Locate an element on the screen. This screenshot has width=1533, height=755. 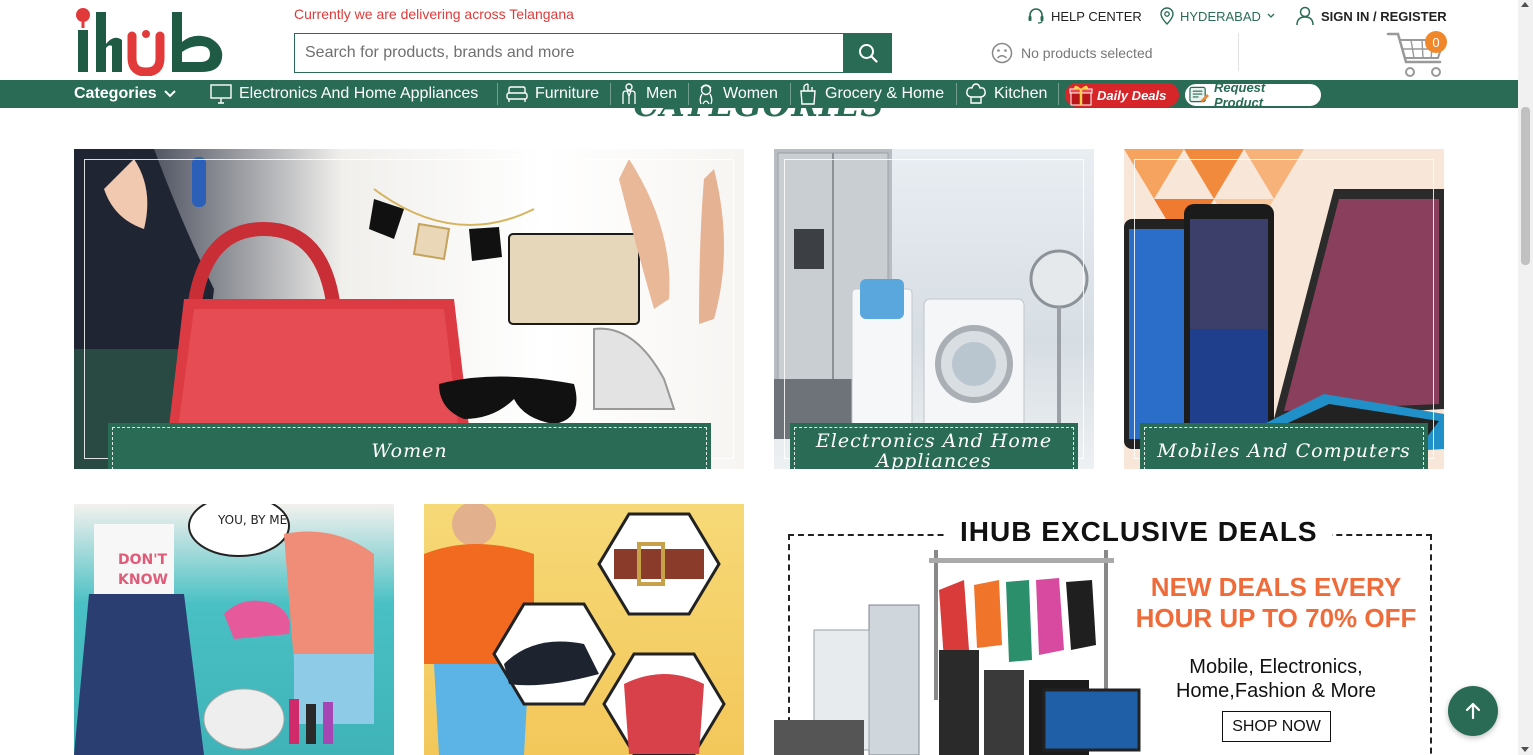
help-center-link: HELP CENTER is located at coordinates (1084, 16).